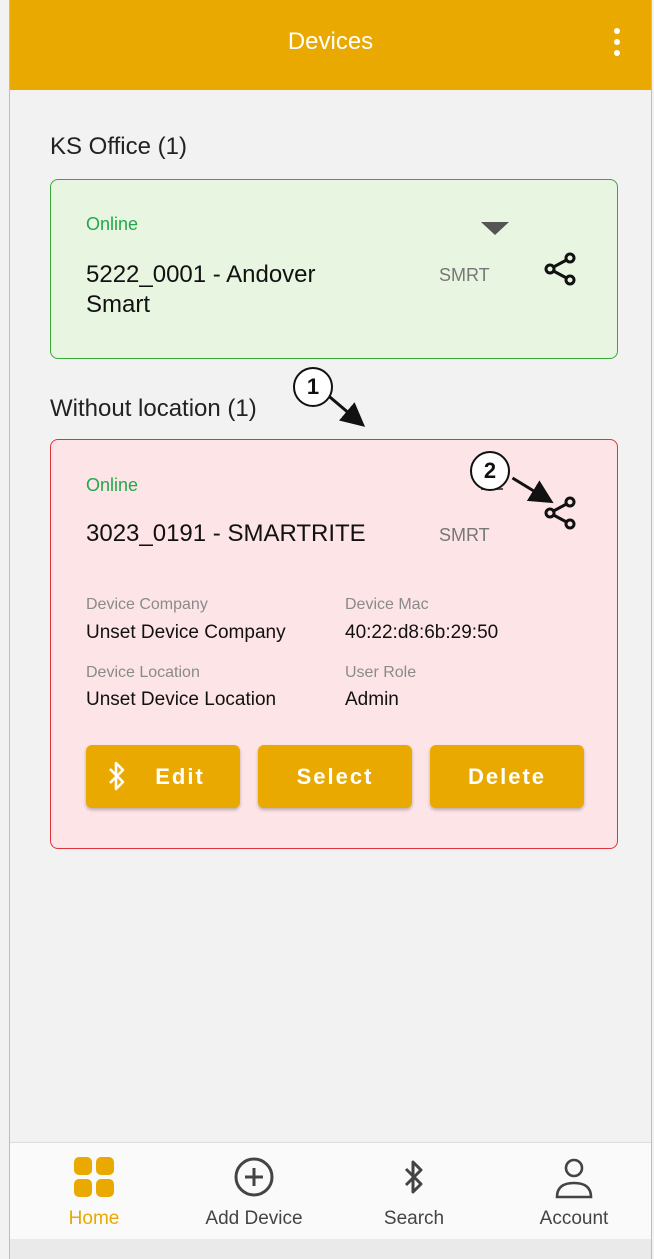  I want to click on bottom-navigation: Home Add Device Search Account, so click(330, 1191).